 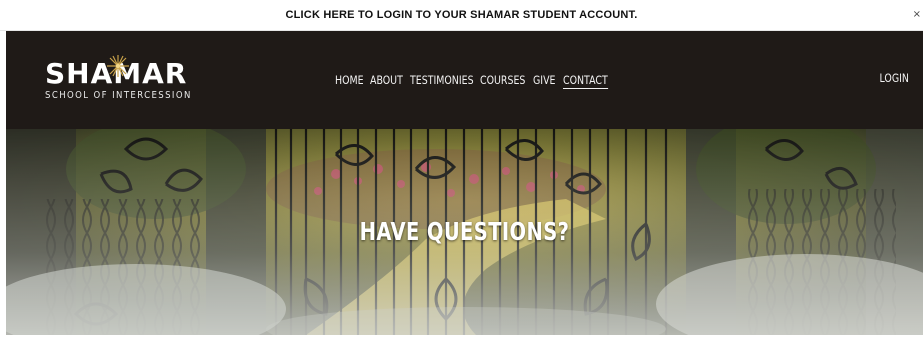 I want to click on nav-testimonies: TESTIMONIES, so click(x=442, y=80).